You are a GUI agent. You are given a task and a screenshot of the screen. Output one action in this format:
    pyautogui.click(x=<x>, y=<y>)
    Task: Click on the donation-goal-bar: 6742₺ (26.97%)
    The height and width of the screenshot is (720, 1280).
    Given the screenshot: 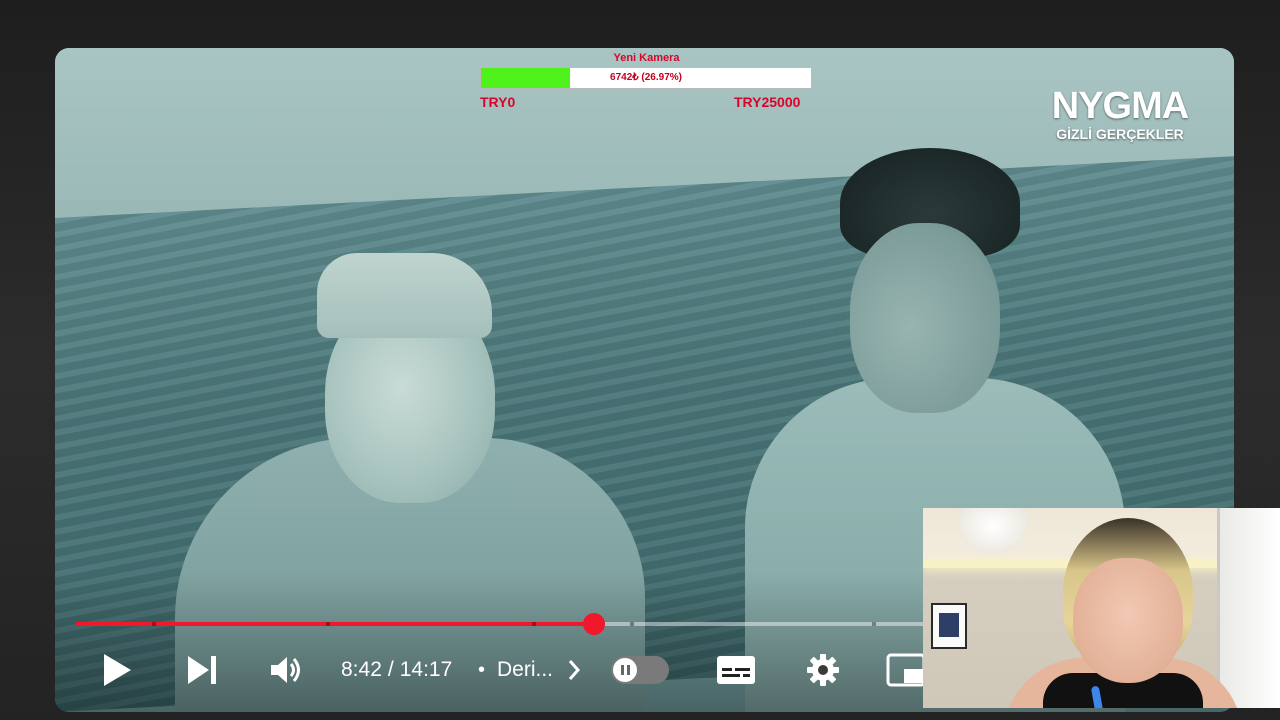 What is the action you would take?
    pyautogui.click(x=646, y=78)
    